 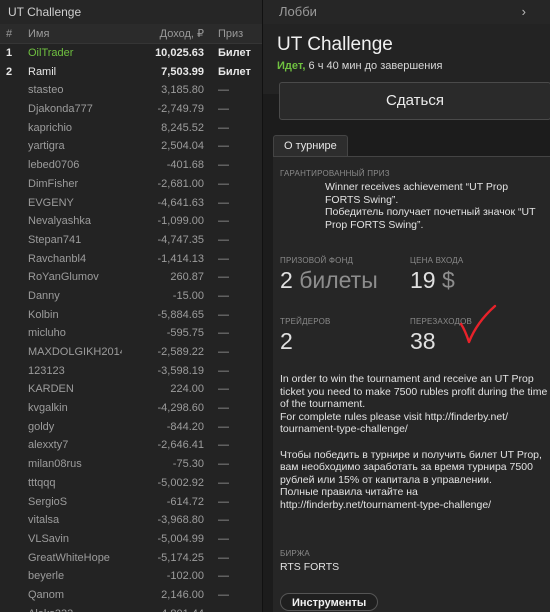 I want to click on row-player-name: Danny, so click(x=44, y=295).